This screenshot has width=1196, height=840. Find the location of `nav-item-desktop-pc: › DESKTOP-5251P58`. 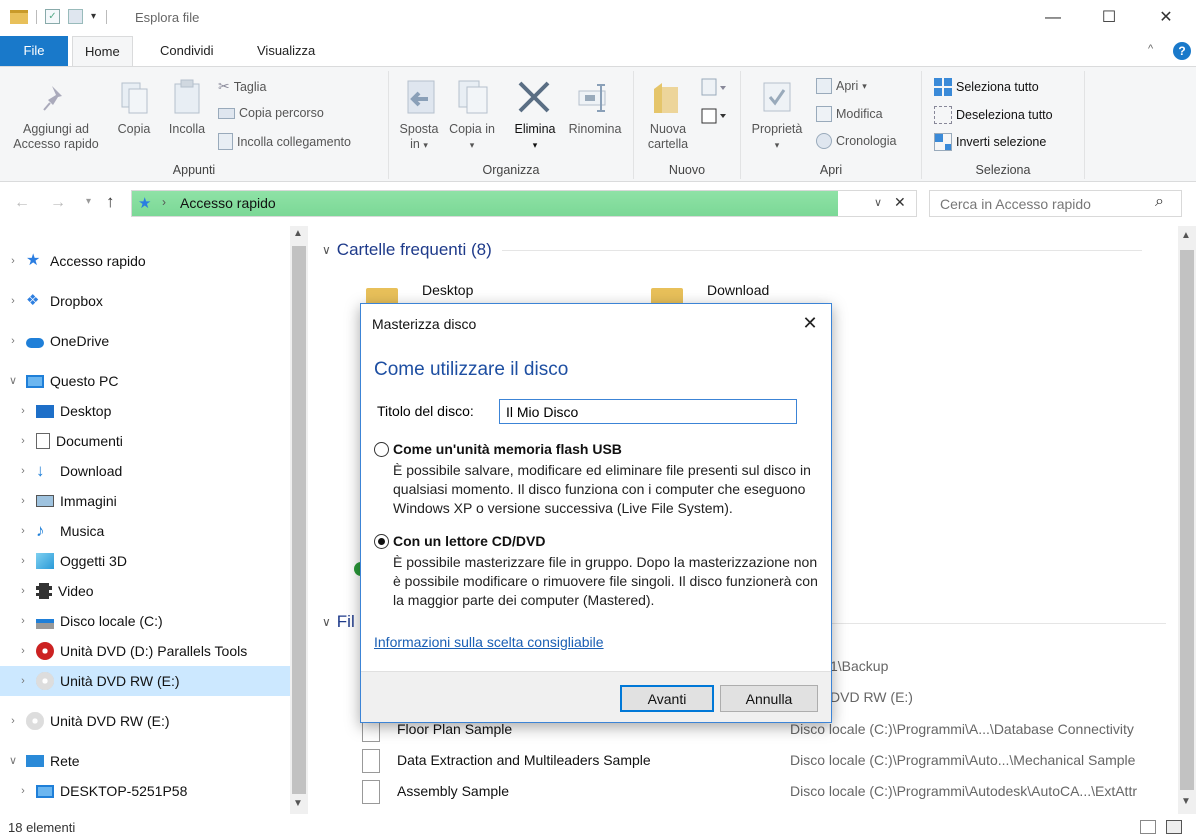

nav-item-desktop-pc: › DESKTOP-5251P58 is located at coordinates (101, 791).